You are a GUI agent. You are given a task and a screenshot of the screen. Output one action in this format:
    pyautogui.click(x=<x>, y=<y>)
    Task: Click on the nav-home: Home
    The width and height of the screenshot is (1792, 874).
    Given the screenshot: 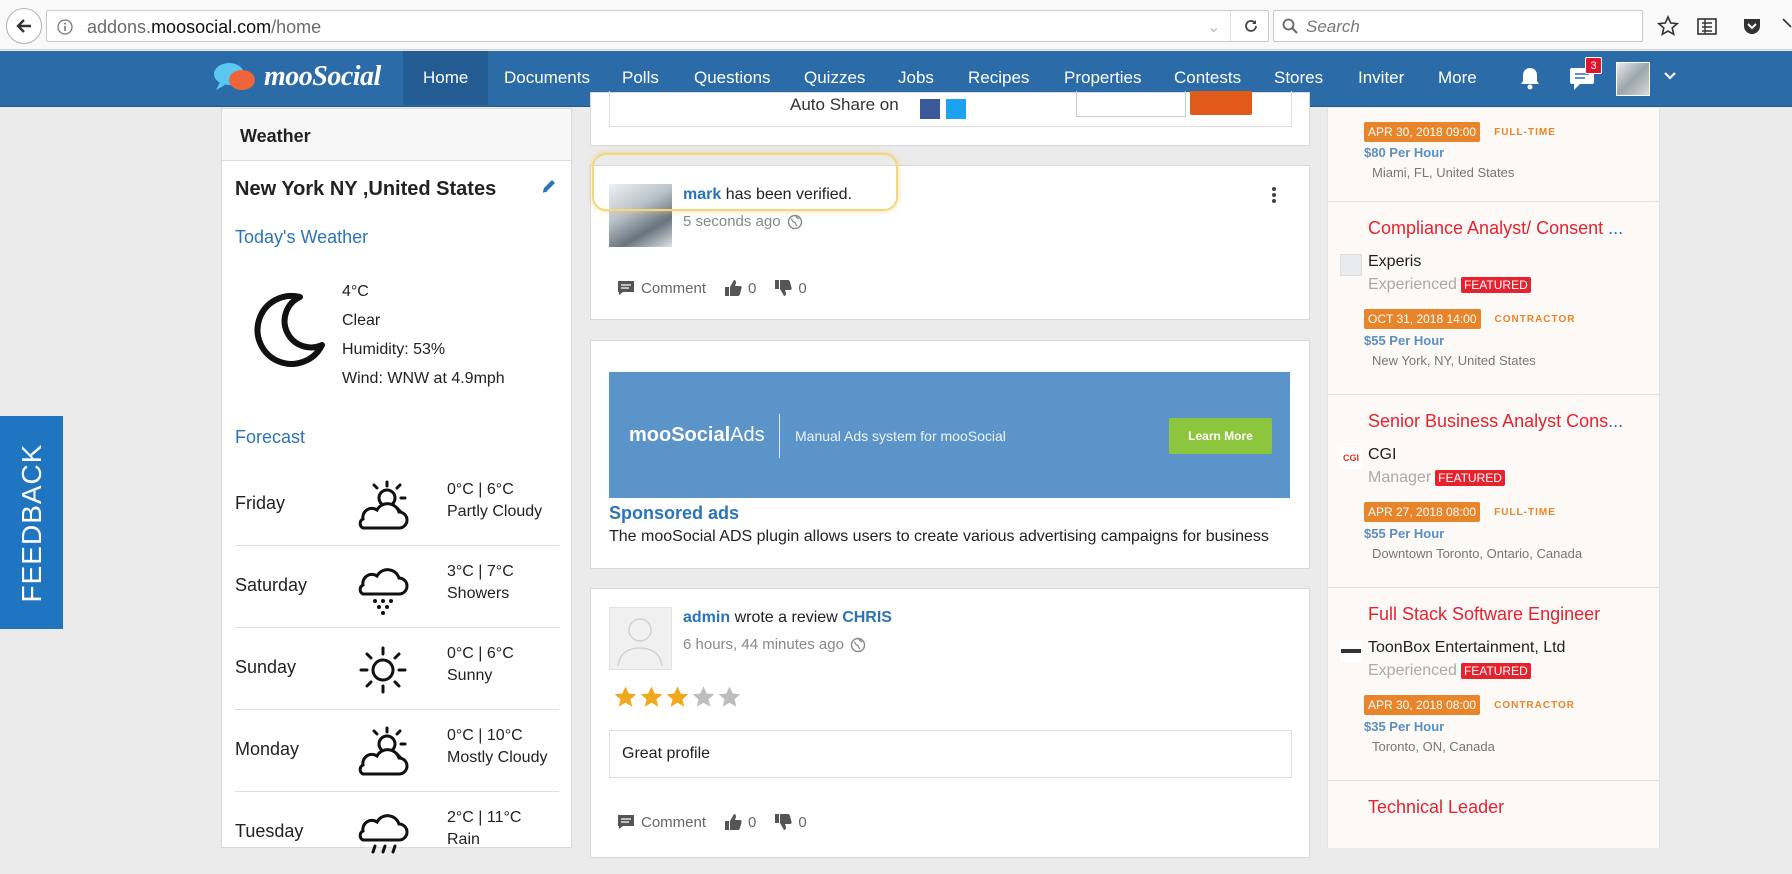 What is the action you would take?
    pyautogui.click(x=446, y=78)
    